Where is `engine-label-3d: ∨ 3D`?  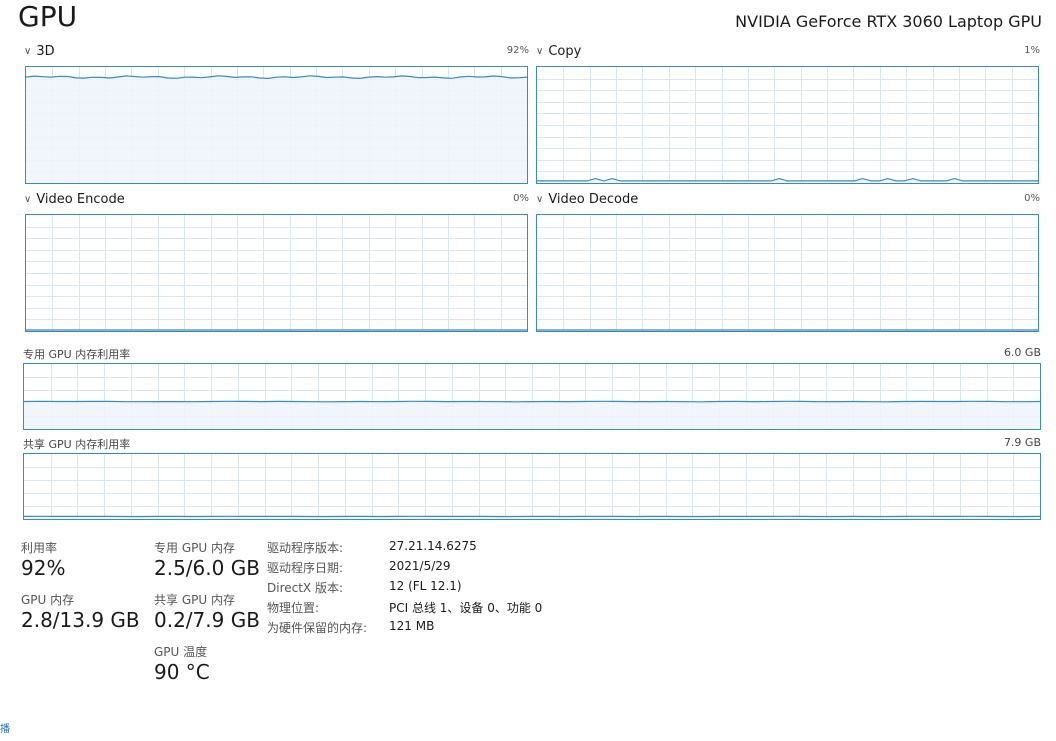 engine-label-3d: ∨ 3D is located at coordinates (39, 51).